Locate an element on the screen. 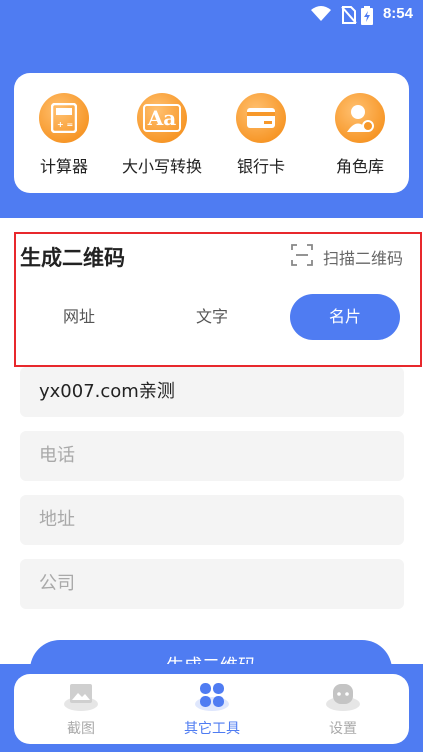  bottom-nav: 截图 其它工具 设置 is located at coordinates (211, 708).